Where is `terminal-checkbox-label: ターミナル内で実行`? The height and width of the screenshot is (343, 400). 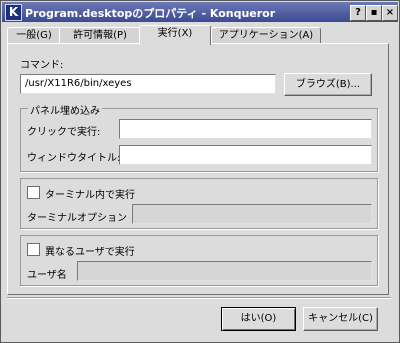
terminal-checkbox-label: ターミナル内で実行 is located at coordinates (90, 193).